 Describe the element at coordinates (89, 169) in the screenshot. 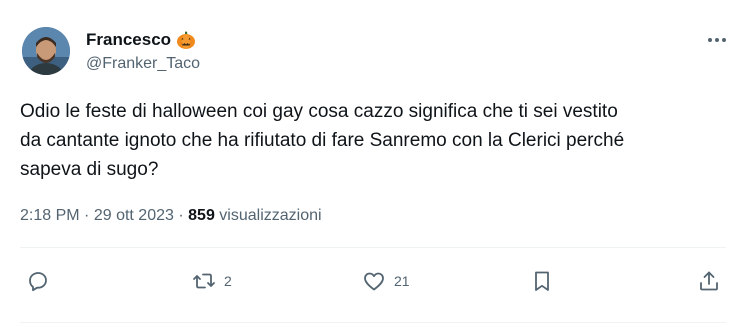

I see `tweet-text-line: sapeva di sugo?` at that location.